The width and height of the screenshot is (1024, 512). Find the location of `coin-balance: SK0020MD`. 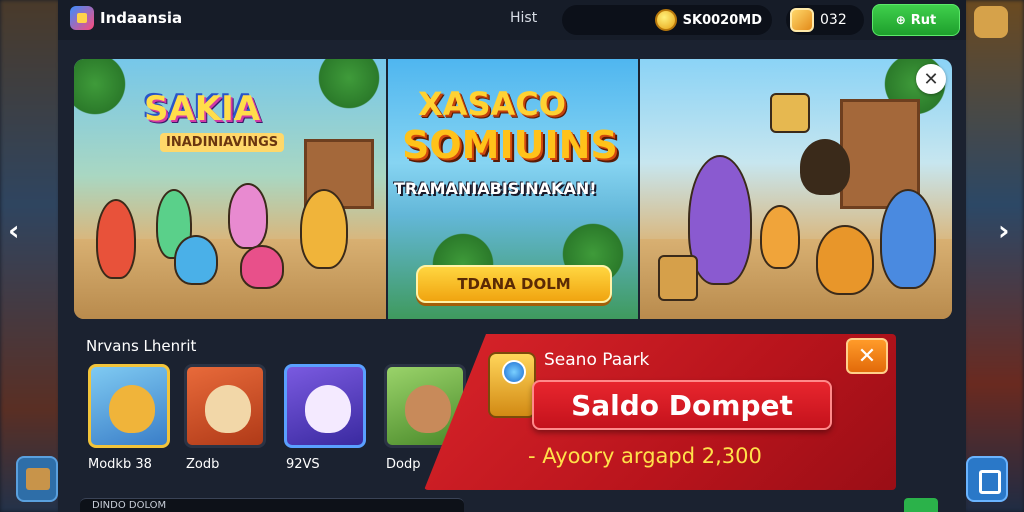

coin-balance: SK0020MD is located at coordinates (667, 20).